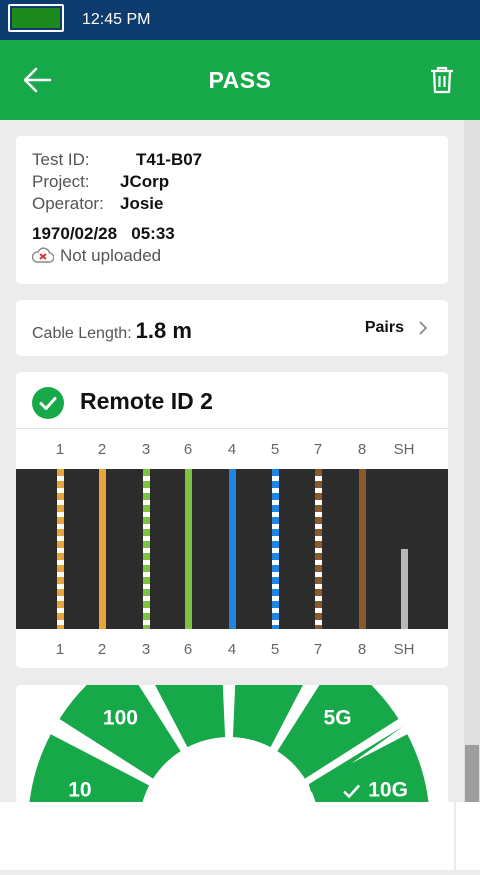  What do you see at coordinates (442, 80) in the screenshot?
I see `trash-icon` at bounding box center [442, 80].